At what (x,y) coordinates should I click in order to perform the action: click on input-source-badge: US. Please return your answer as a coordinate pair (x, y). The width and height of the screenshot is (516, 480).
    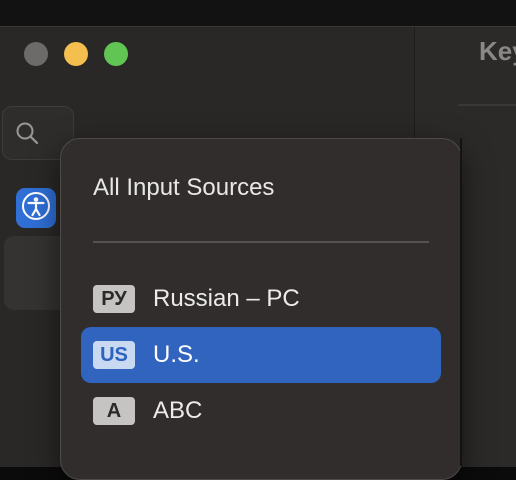
    Looking at the image, I should click on (114, 355).